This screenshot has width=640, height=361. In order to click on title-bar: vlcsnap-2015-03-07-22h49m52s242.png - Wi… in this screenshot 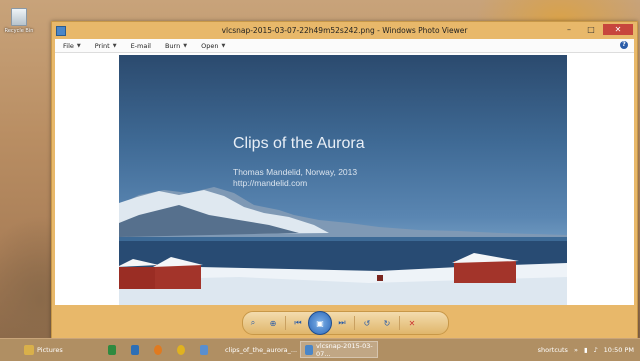, I will do `click(344, 30)`.